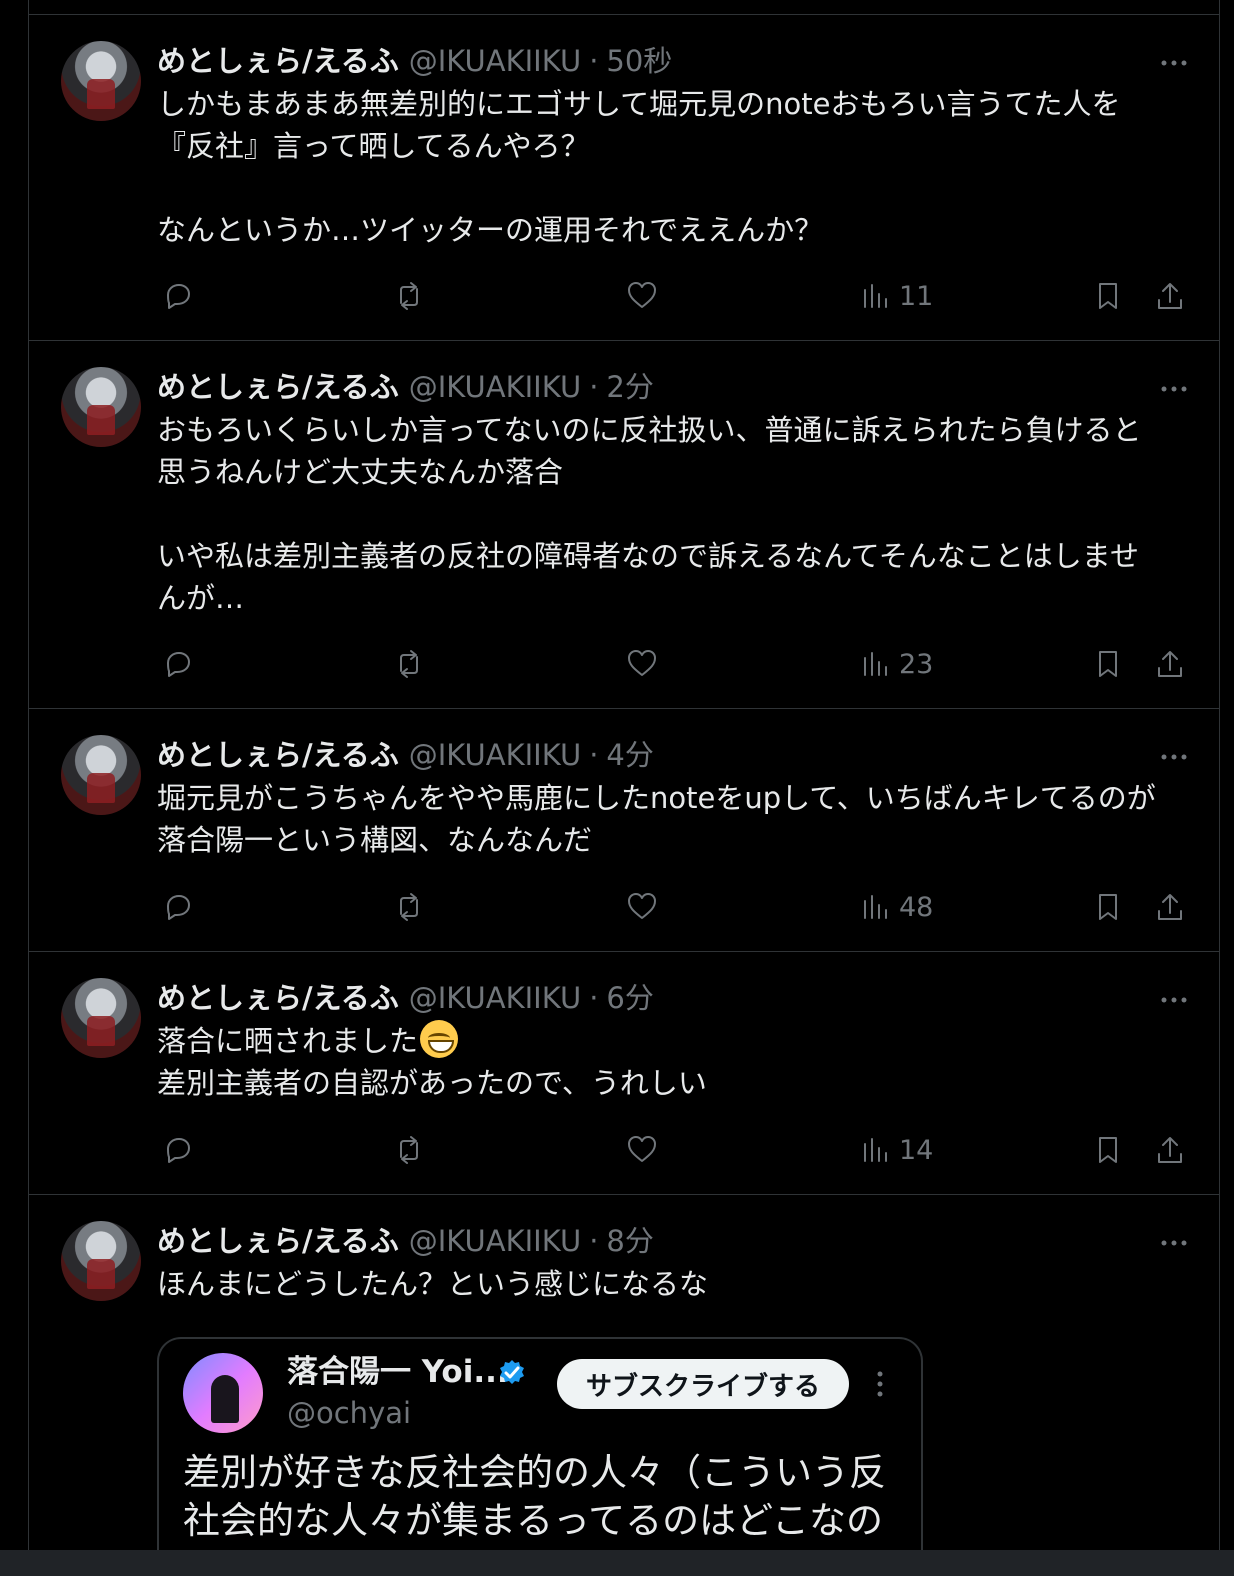 This screenshot has width=1234, height=1576. What do you see at coordinates (349, 1413) in the screenshot?
I see `quoted-user-handle: @ochyai` at bounding box center [349, 1413].